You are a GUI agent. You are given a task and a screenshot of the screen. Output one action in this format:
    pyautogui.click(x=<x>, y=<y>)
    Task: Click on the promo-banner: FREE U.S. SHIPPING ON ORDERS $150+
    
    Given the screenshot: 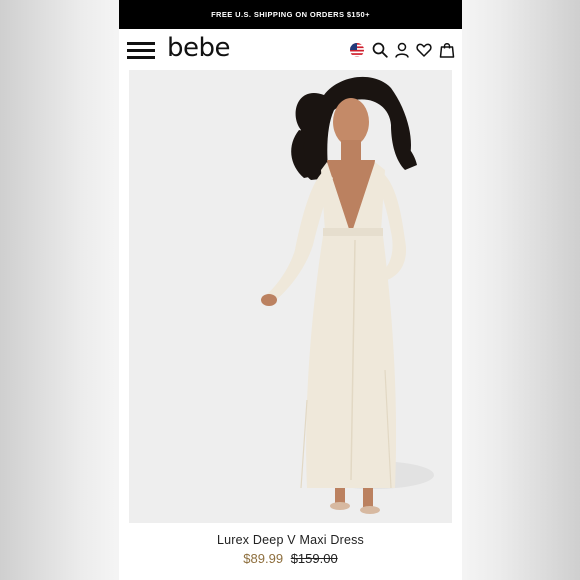 What is the action you would take?
    pyautogui.click(x=290, y=14)
    